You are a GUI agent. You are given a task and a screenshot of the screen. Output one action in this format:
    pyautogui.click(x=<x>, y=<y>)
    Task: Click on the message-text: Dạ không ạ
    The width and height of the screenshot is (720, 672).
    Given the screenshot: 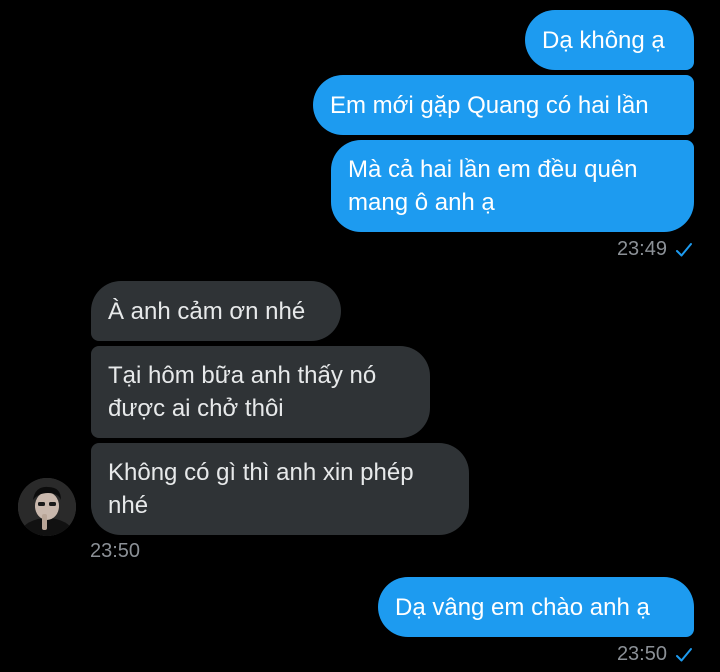 What is the action you would take?
    pyautogui.click(x=603, y=40)
    